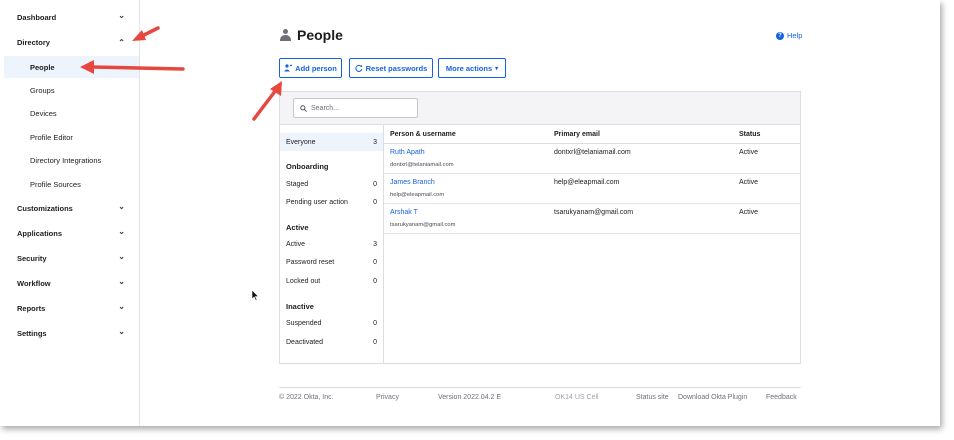 This screenshot has height=440, width=954. Describe the element at coordinates (331, 184) in the screenshot. I see `filter-staged: Staged 0` at that location.